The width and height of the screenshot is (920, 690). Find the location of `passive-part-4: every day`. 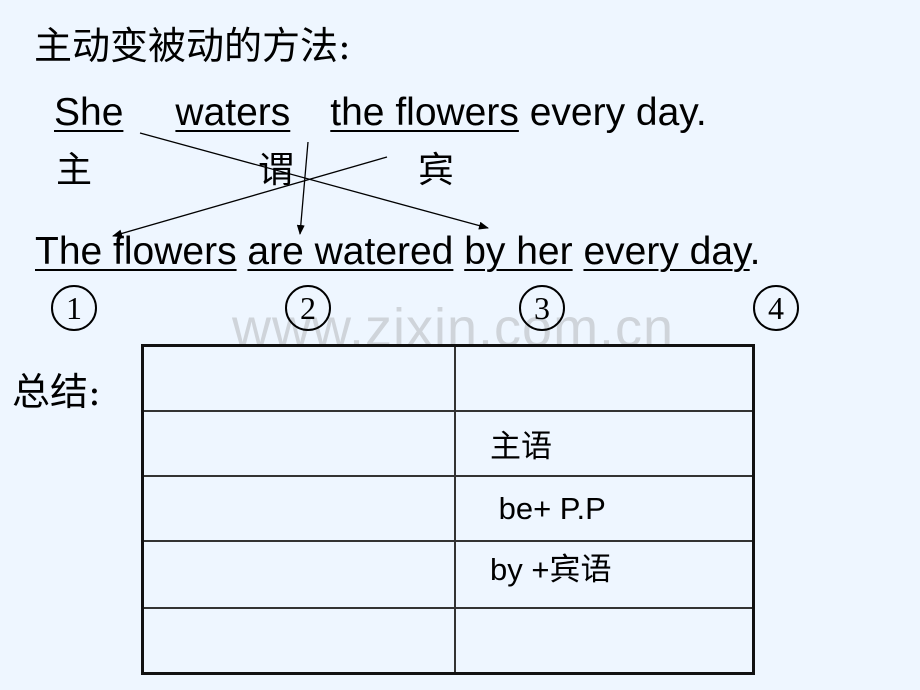

passive-part-4: every day is located at coordinates (666, 251).